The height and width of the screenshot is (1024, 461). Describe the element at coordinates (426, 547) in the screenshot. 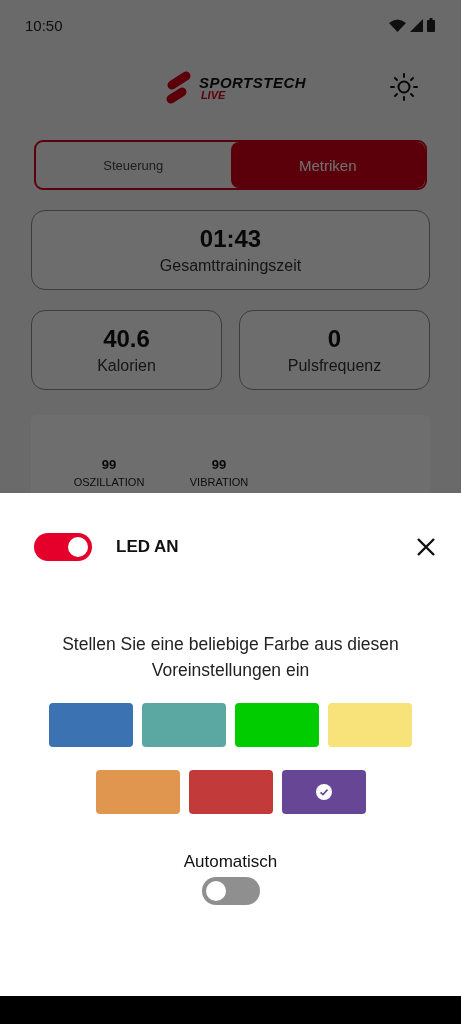

I see `close-icon` at that location.